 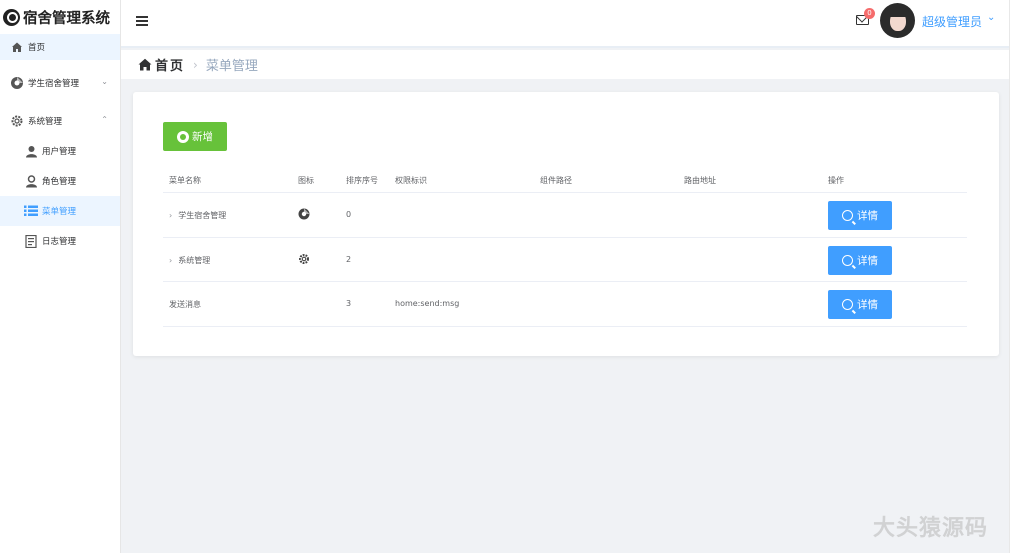 I want to click on sidebar-item-dorm: 学生宿舍管理 ⌄, so click(x=60, y=83).